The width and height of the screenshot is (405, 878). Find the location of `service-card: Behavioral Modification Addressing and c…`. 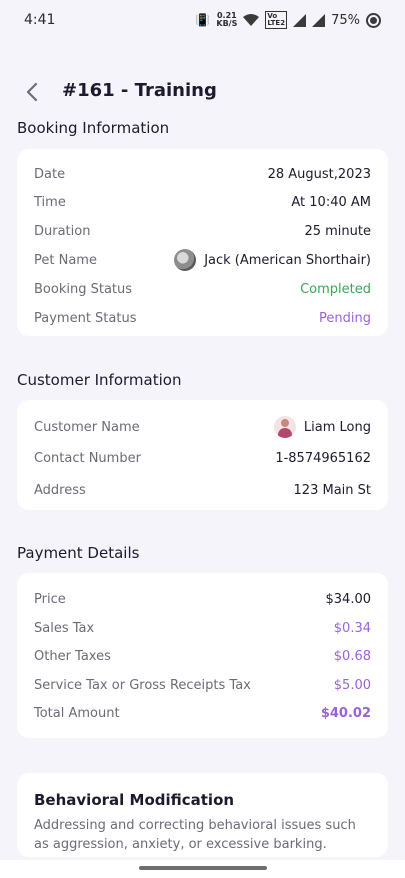

service-card: Behavioral Modification Addressing and c… is located at coordinates (202, 815).